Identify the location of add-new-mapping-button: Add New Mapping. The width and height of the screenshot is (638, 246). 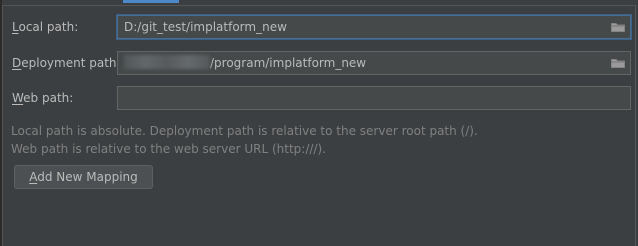
(83, 177).